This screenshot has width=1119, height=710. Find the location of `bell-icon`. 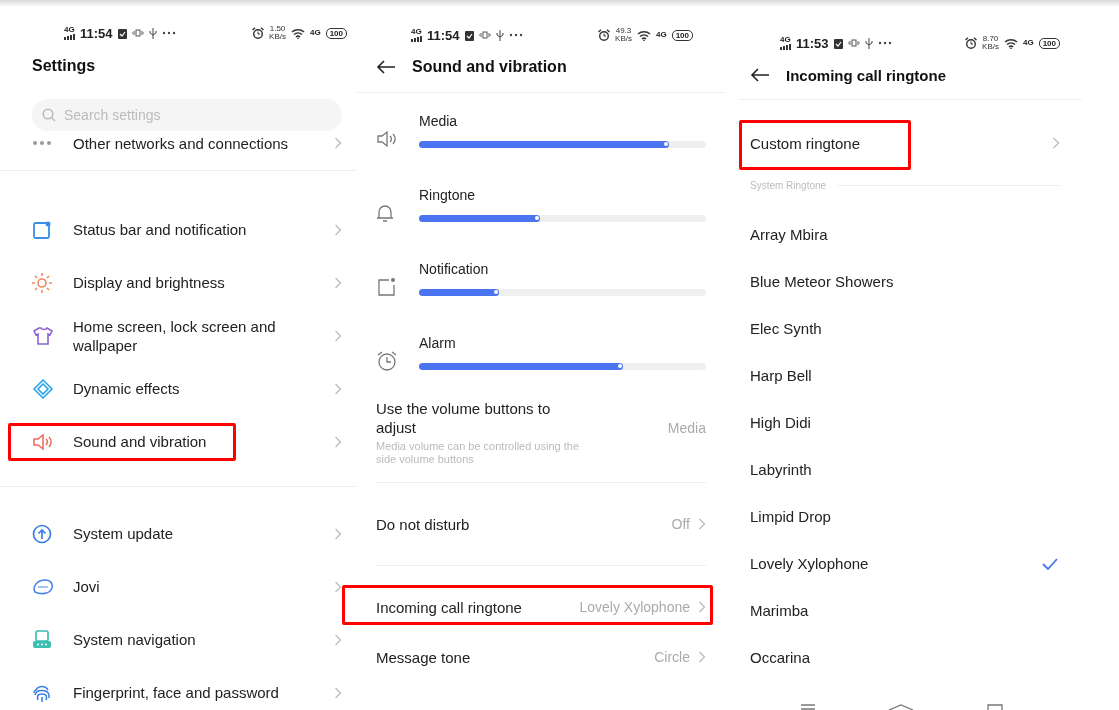

bell-icon is located at coordinates (385, 213).